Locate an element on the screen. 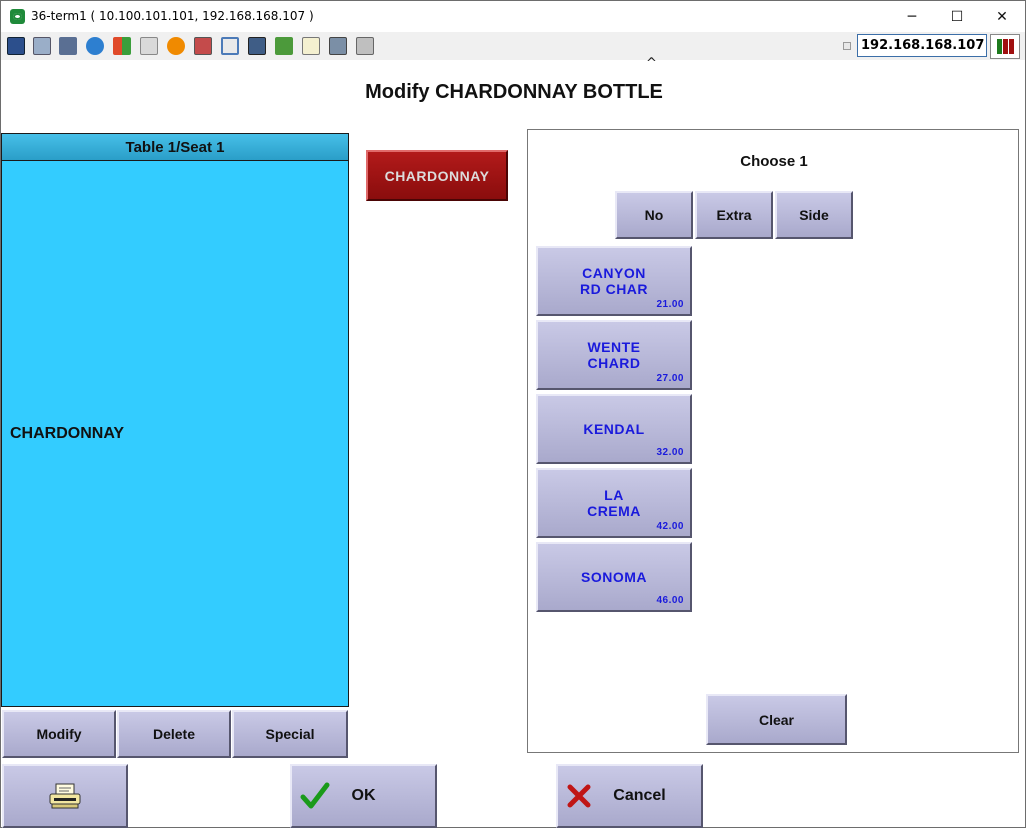 This screenshot has height=828, width=1026. delete-button: Delete is located at coordinates (174, 734).